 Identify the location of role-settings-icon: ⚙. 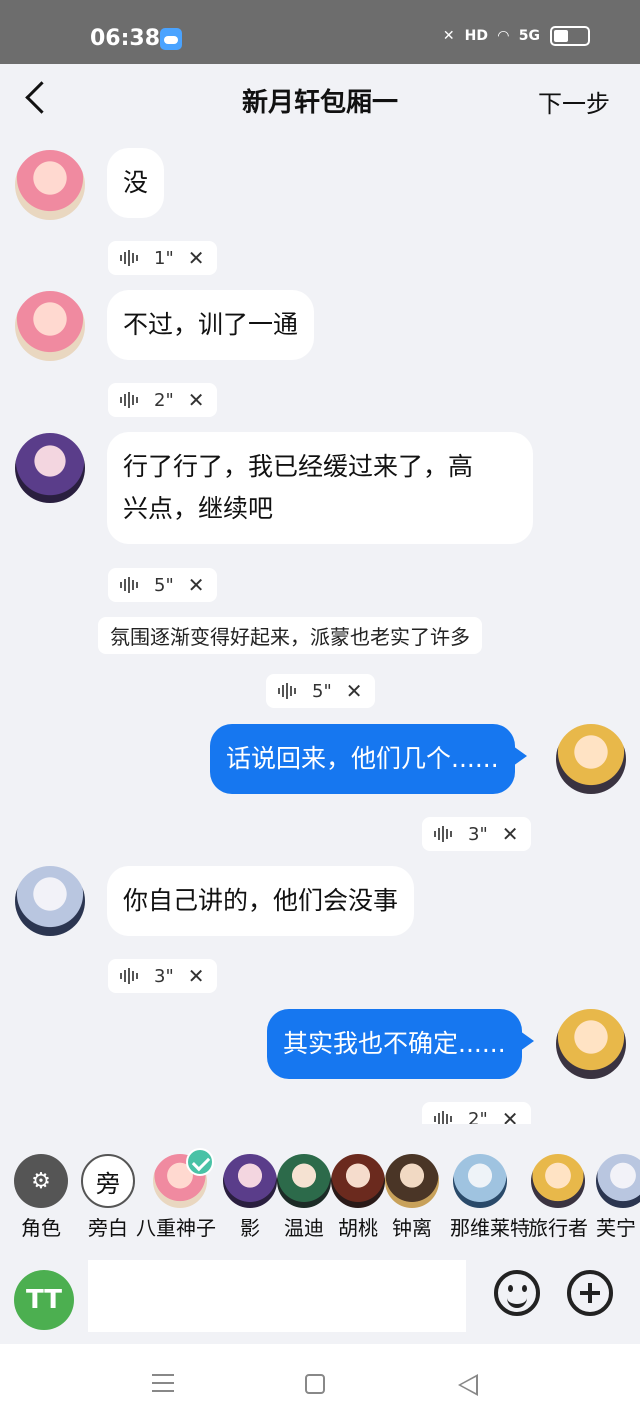
(41, 1181).